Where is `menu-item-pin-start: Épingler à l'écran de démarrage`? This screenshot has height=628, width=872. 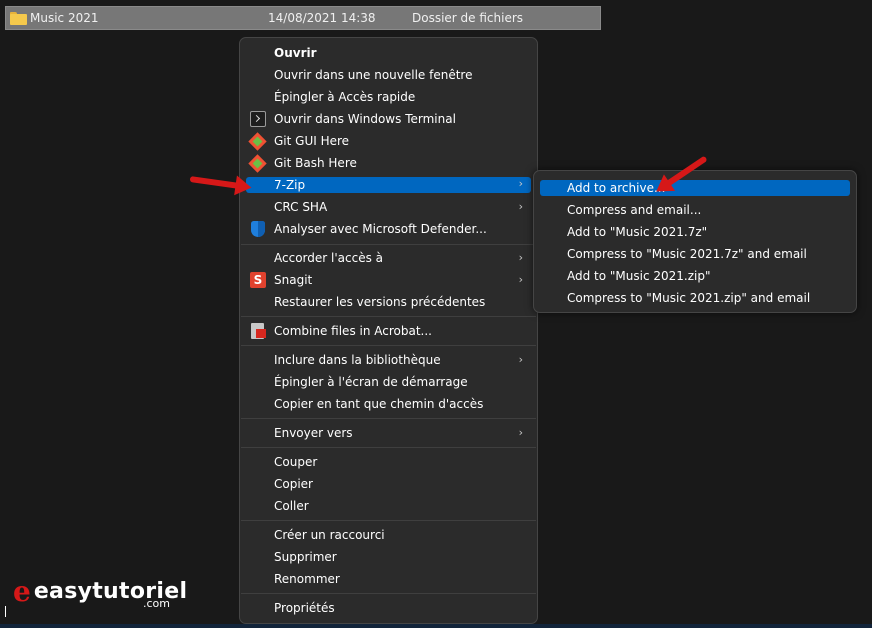 menu-item-pin-start: Épingler à l'écran de démarrage is located at coordinates (388, 382).